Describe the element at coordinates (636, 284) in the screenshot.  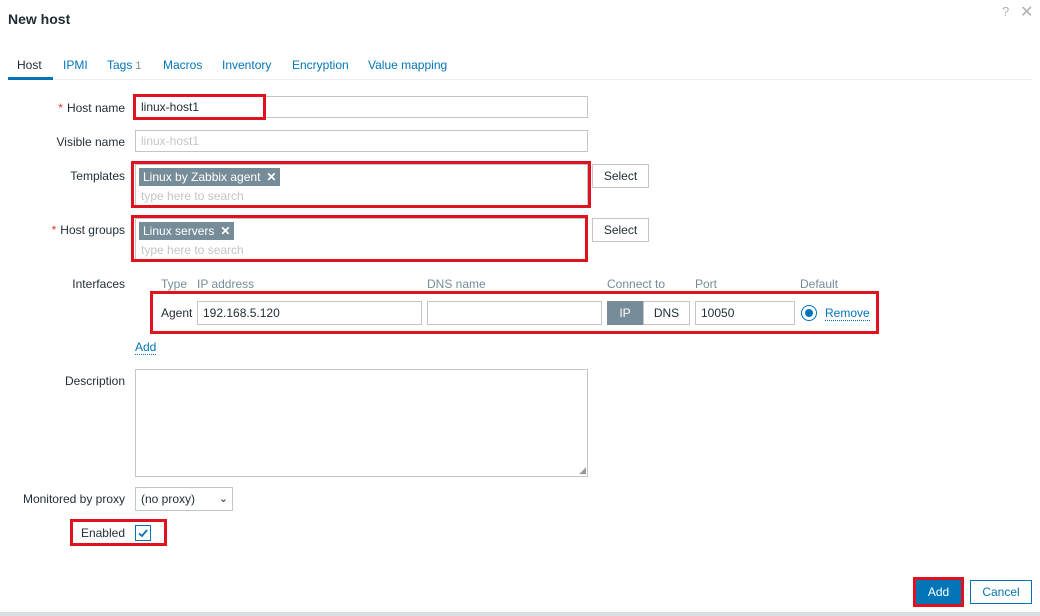
I see `col-connect-to: Connect to` at that location.